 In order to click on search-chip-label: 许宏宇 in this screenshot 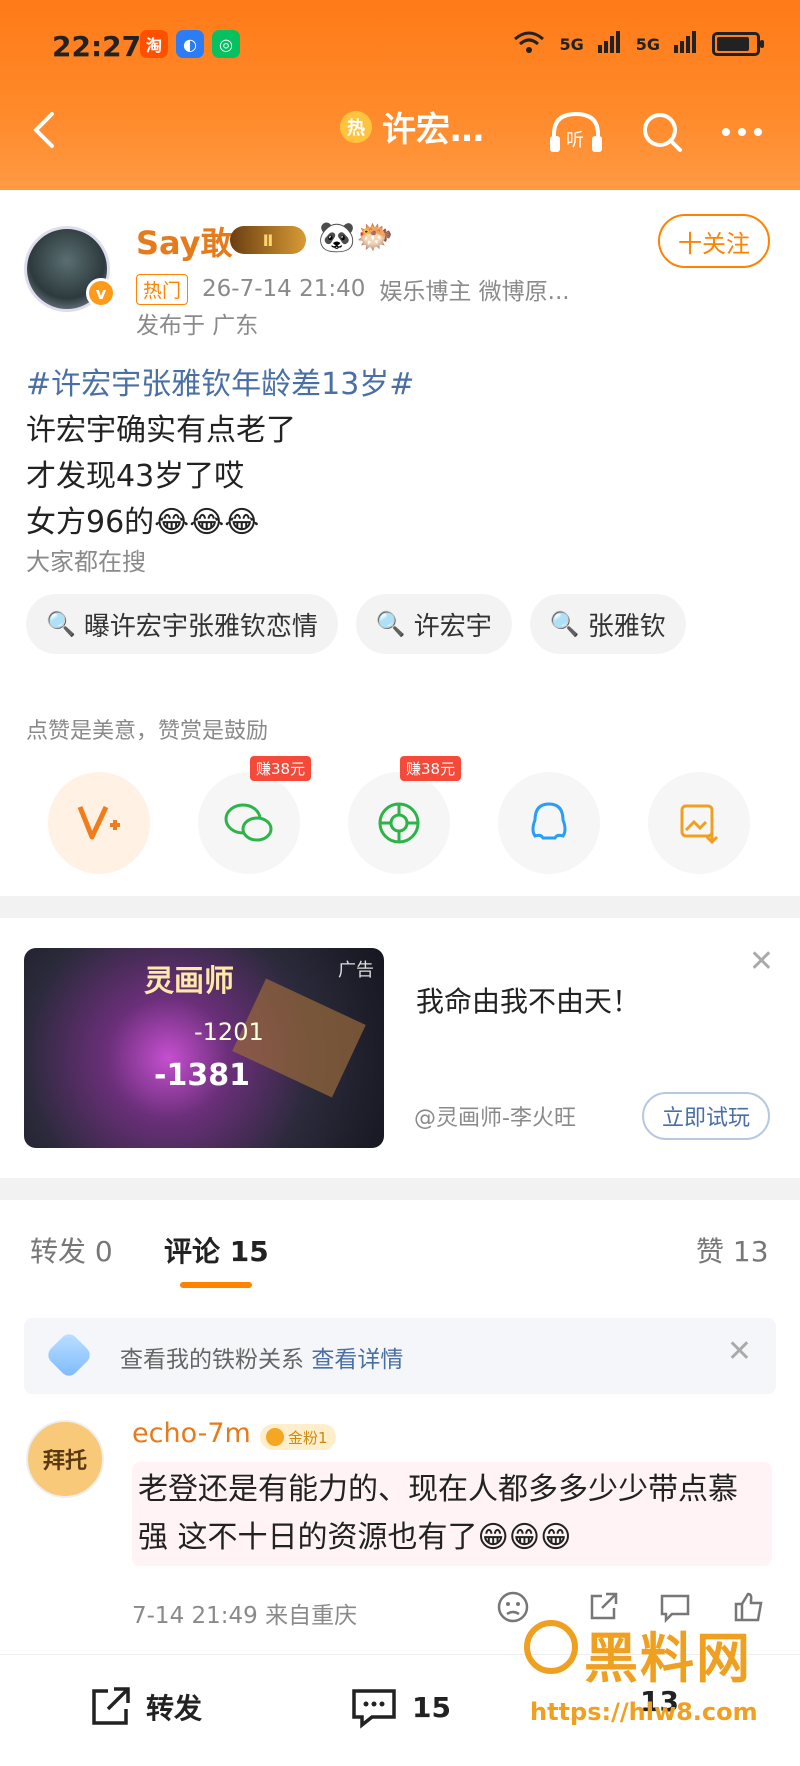, I will do `click(452, 626)`.